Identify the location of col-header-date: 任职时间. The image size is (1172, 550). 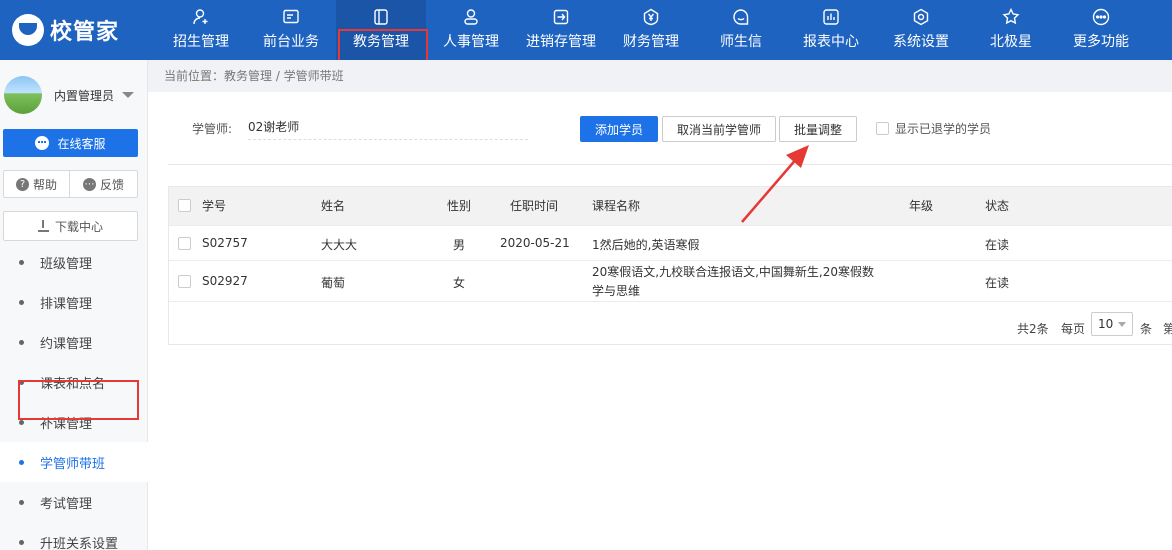
(534, 206).